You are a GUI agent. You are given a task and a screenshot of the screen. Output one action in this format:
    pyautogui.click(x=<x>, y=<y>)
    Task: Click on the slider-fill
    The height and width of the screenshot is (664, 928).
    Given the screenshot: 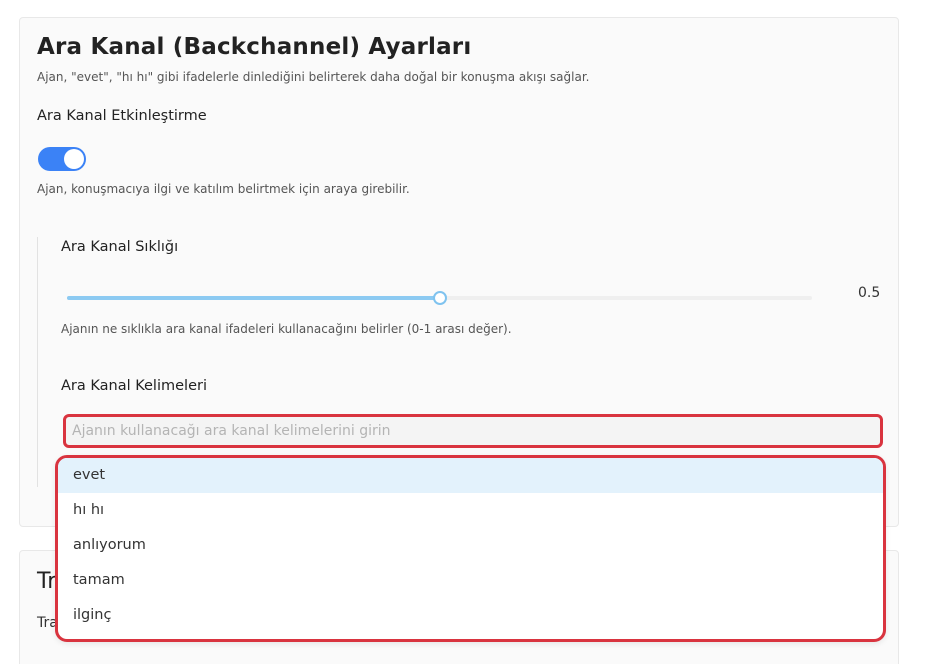 What is the action you would take?
    pyautogui.click(x=253, y=298)
    